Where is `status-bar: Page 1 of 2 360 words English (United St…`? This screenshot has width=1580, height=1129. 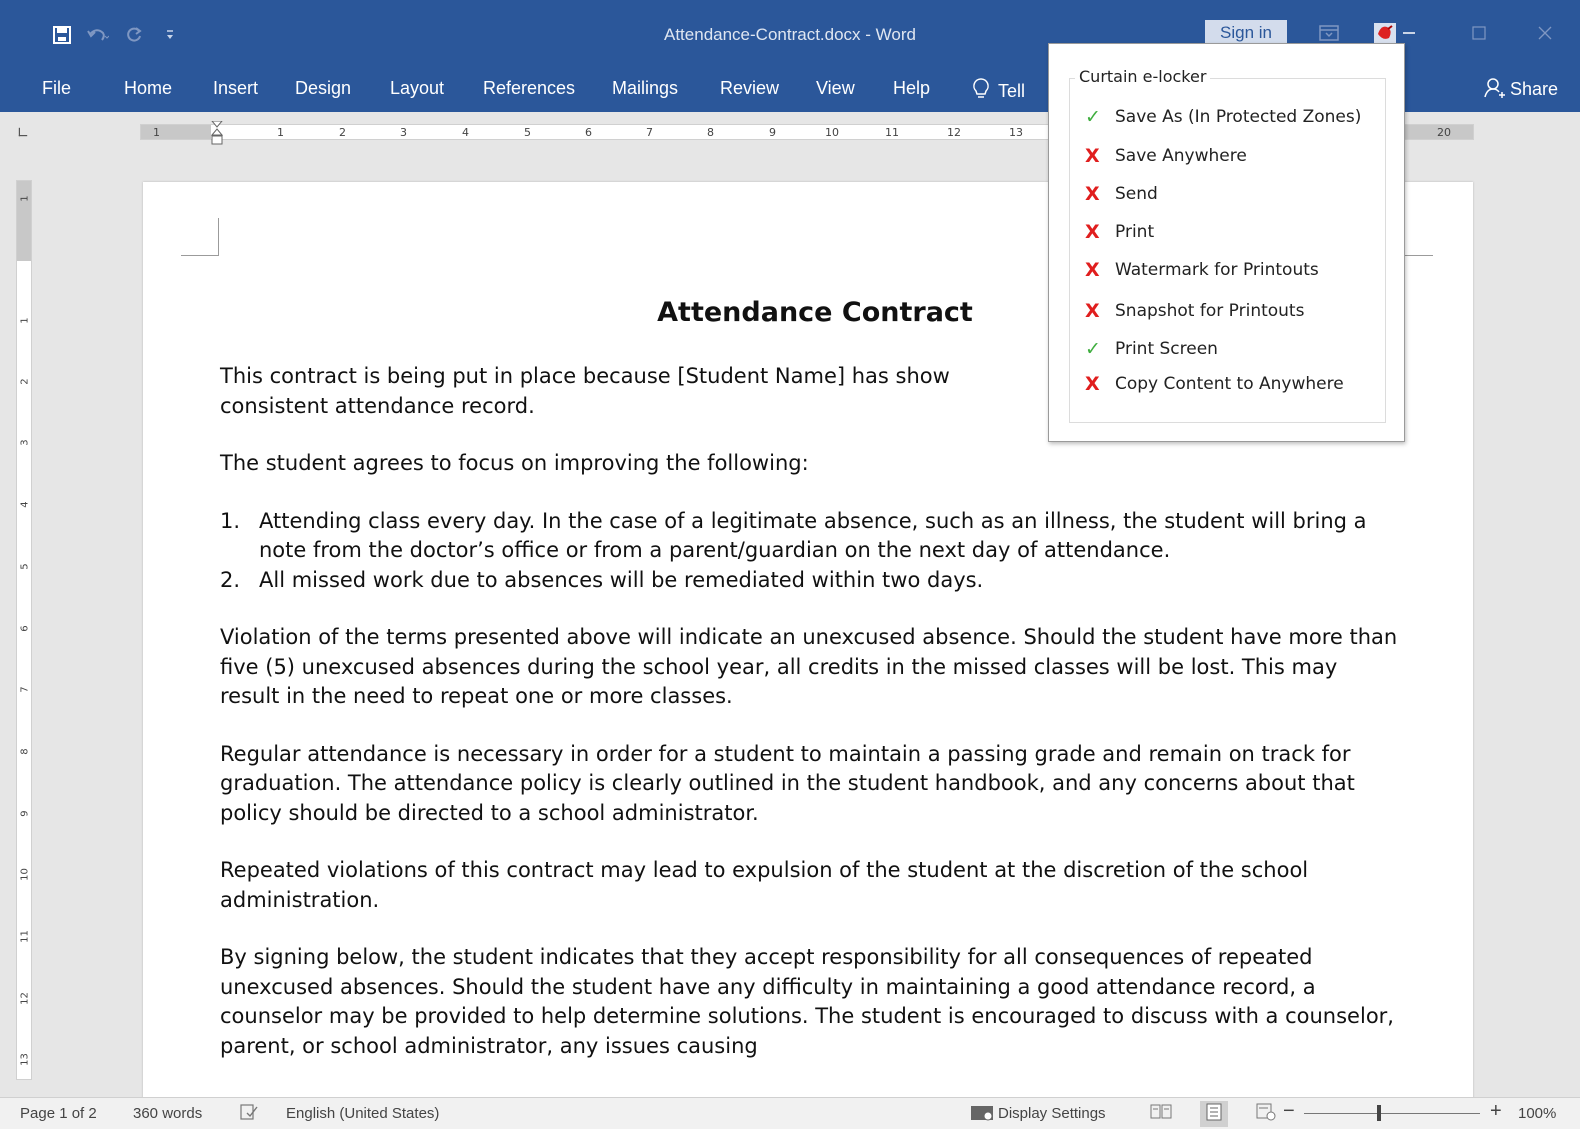
status-bar: Page 1 of 2 360 words English (United St… is located at coordinates (790, 1113).